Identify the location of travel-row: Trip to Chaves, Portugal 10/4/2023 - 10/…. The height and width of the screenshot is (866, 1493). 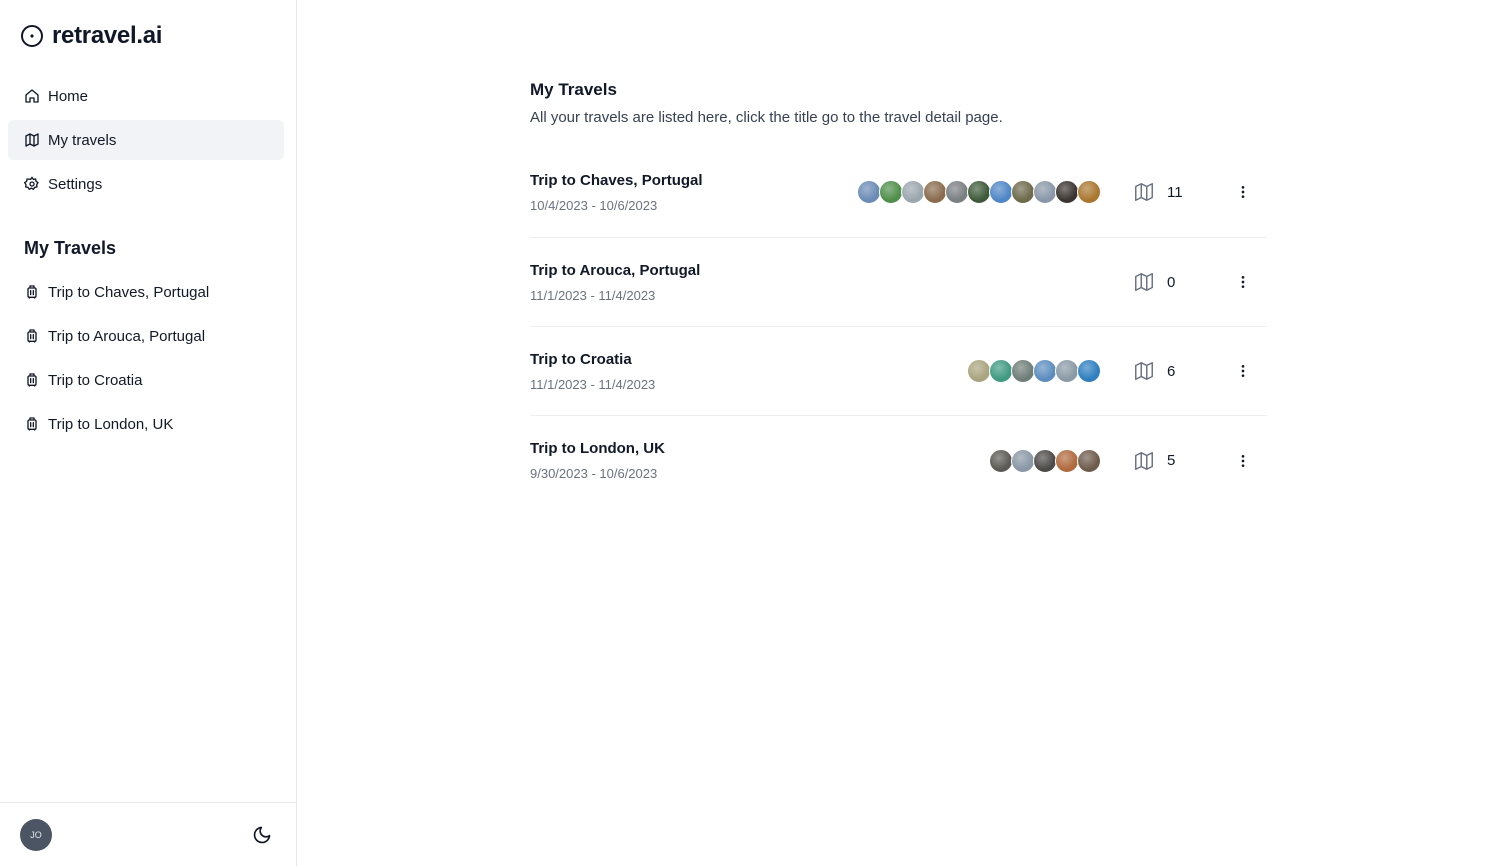
(898, 192).